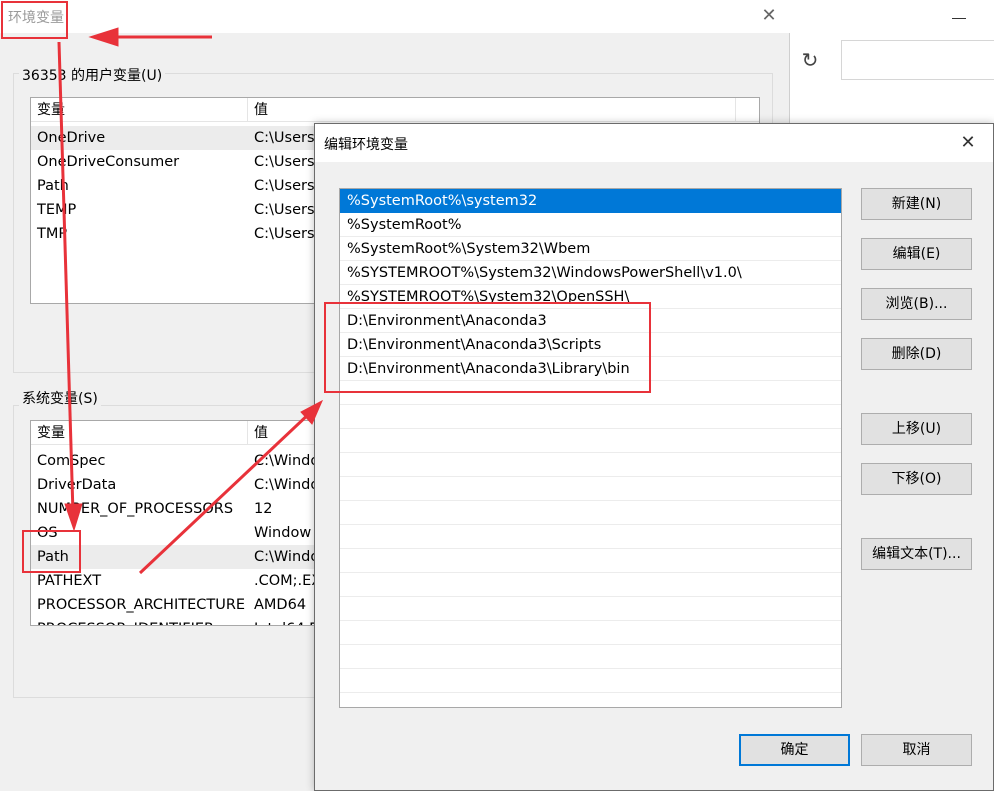 This screenshot has height=791, width=994. Describe the element at coordinates (492, 110) in the screenshot. I see `column-value: 值` at that location.